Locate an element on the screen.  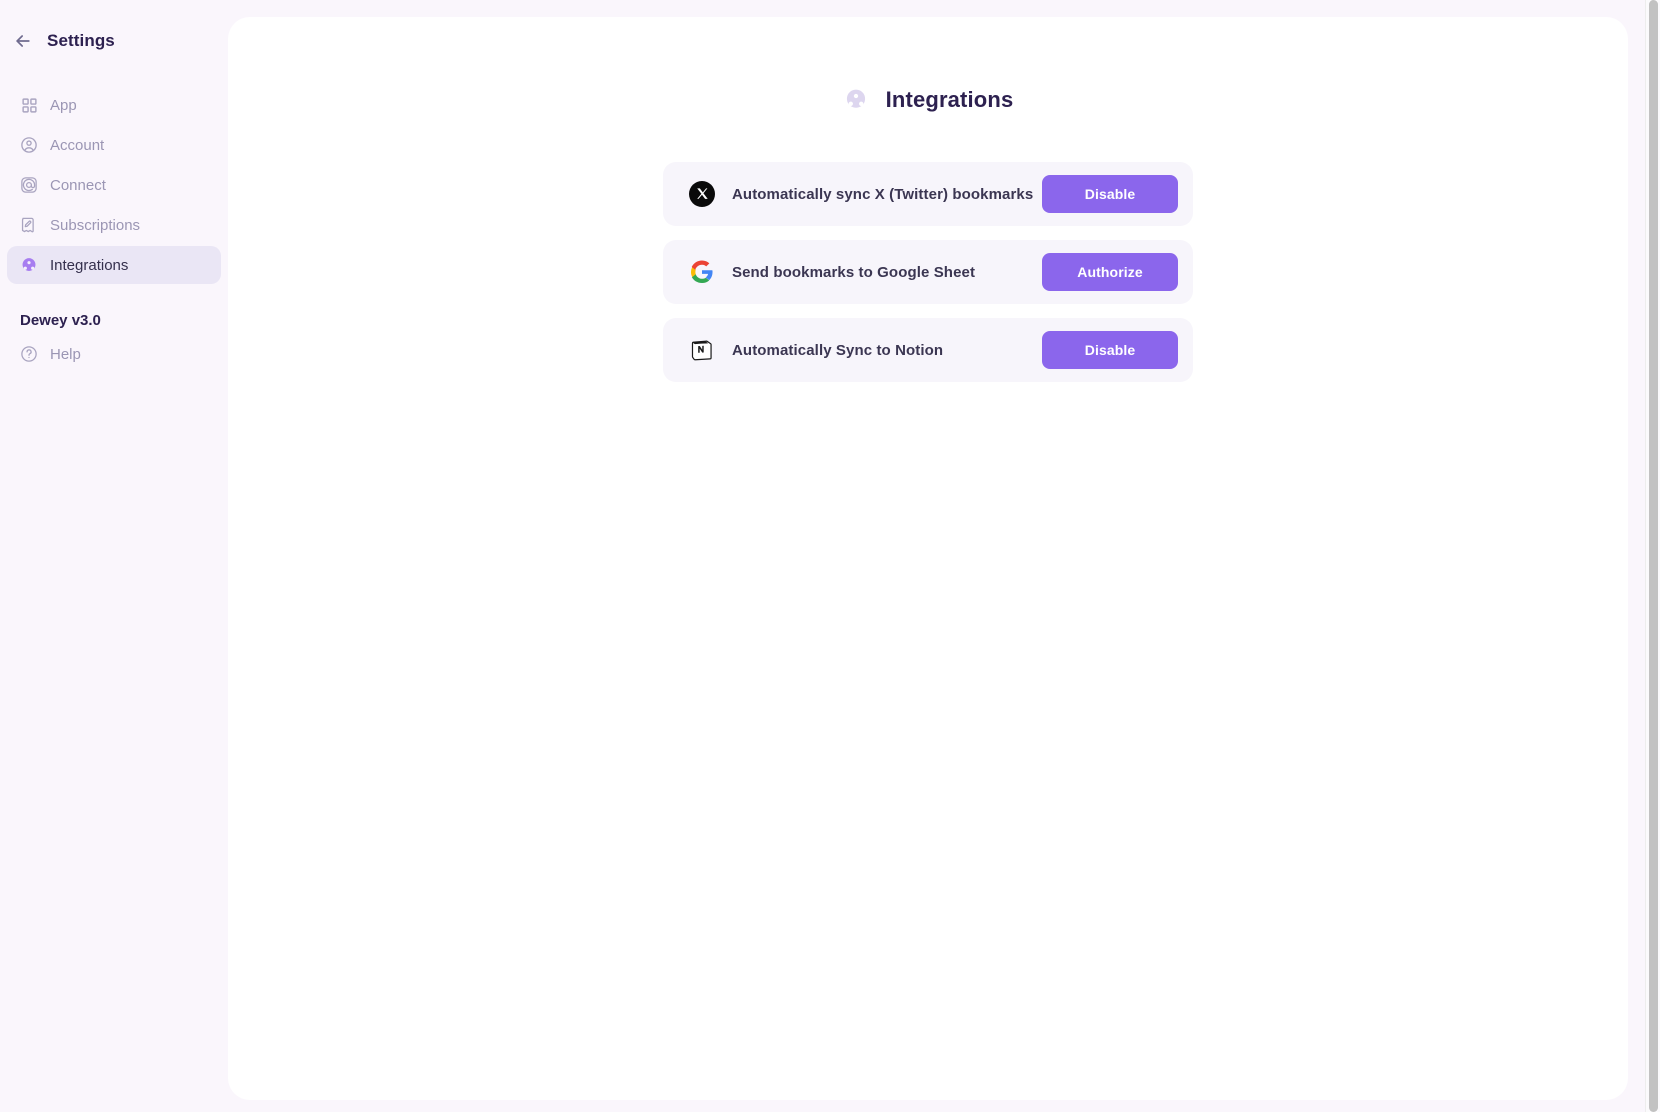
page-scrollbar-thumb is located at coordinates (1653, 556).